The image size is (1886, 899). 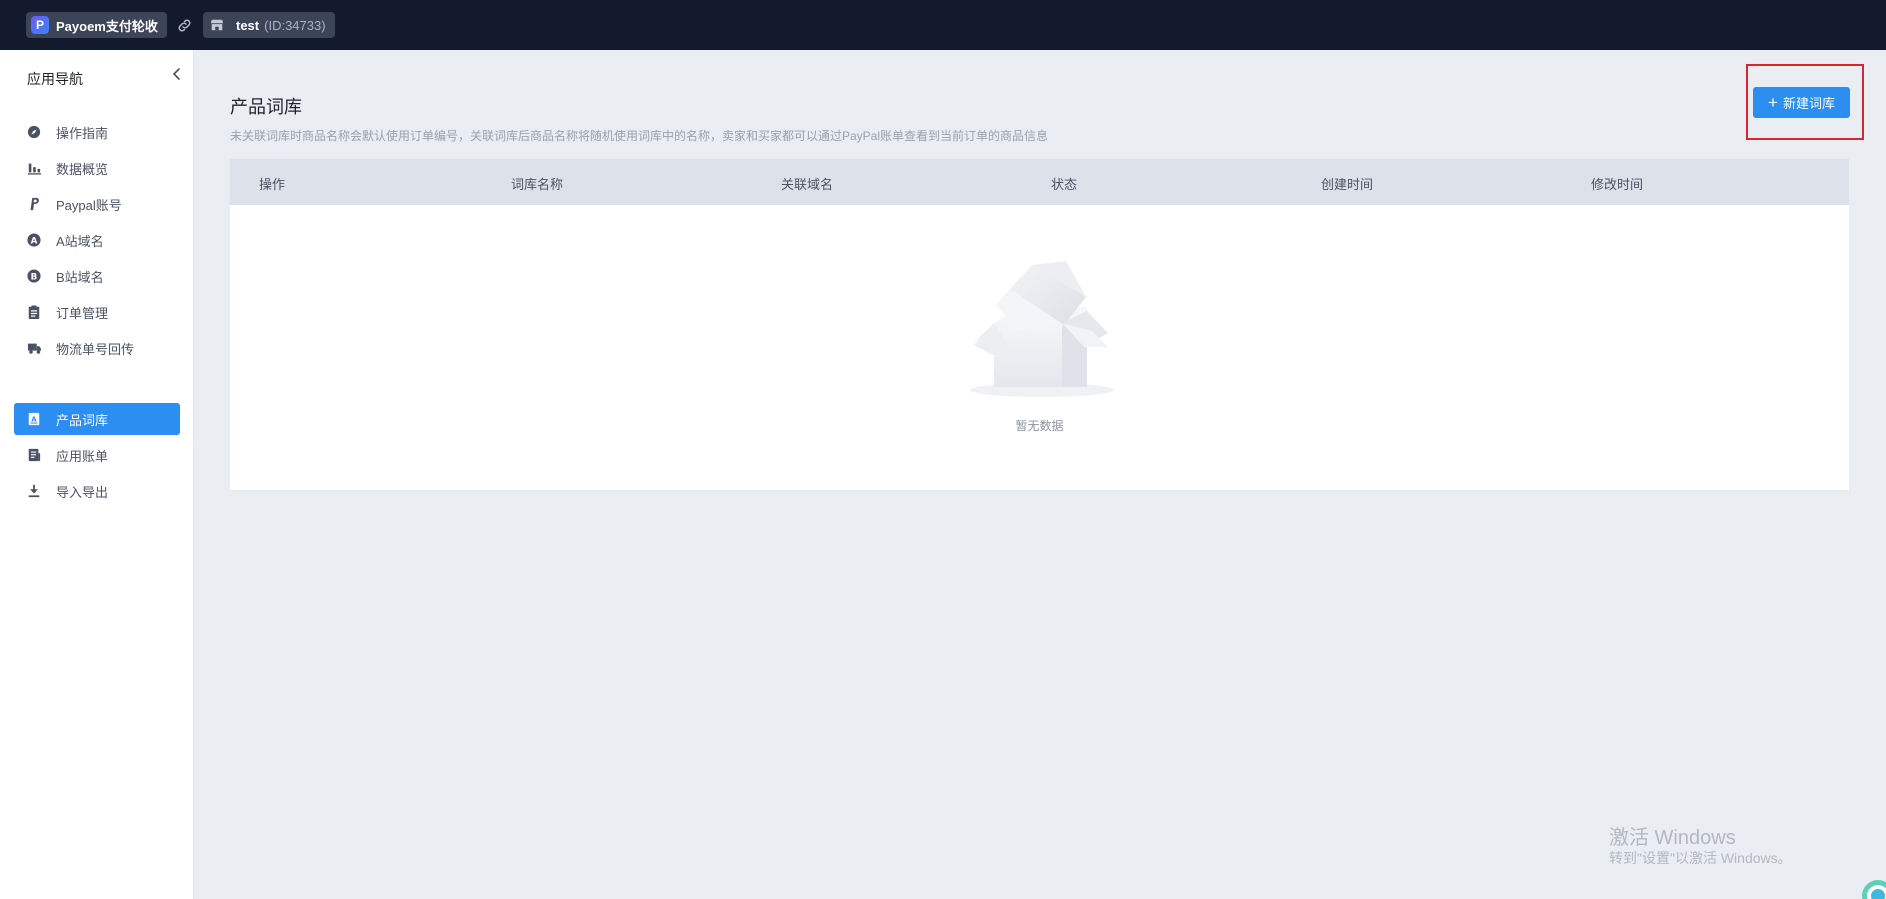 I want to click on app-switcher: P Payoem支付轮收, so click(x=96, y=25).